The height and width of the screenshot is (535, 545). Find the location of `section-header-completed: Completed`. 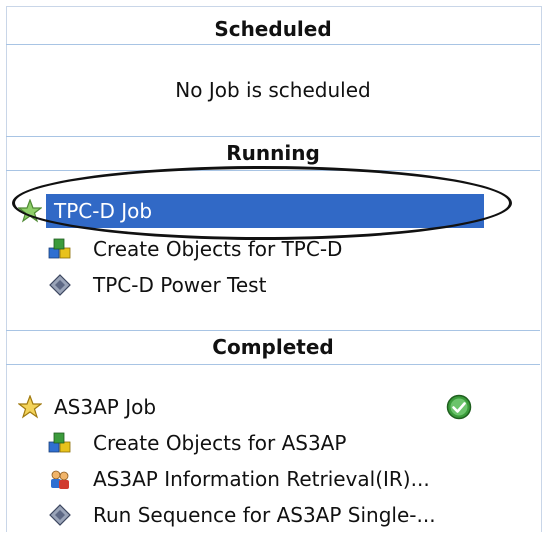

section-header-completed: Completed is located at coordinates (273, 347).